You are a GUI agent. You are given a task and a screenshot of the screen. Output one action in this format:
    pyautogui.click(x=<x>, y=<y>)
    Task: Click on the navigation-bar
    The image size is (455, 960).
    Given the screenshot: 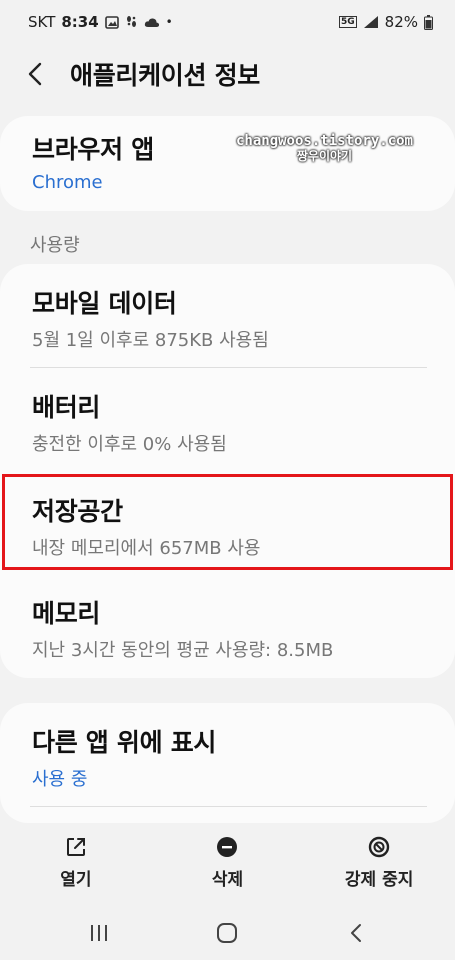 What is the action you would take?
    pyautogui.click(x=227, y=932)
    